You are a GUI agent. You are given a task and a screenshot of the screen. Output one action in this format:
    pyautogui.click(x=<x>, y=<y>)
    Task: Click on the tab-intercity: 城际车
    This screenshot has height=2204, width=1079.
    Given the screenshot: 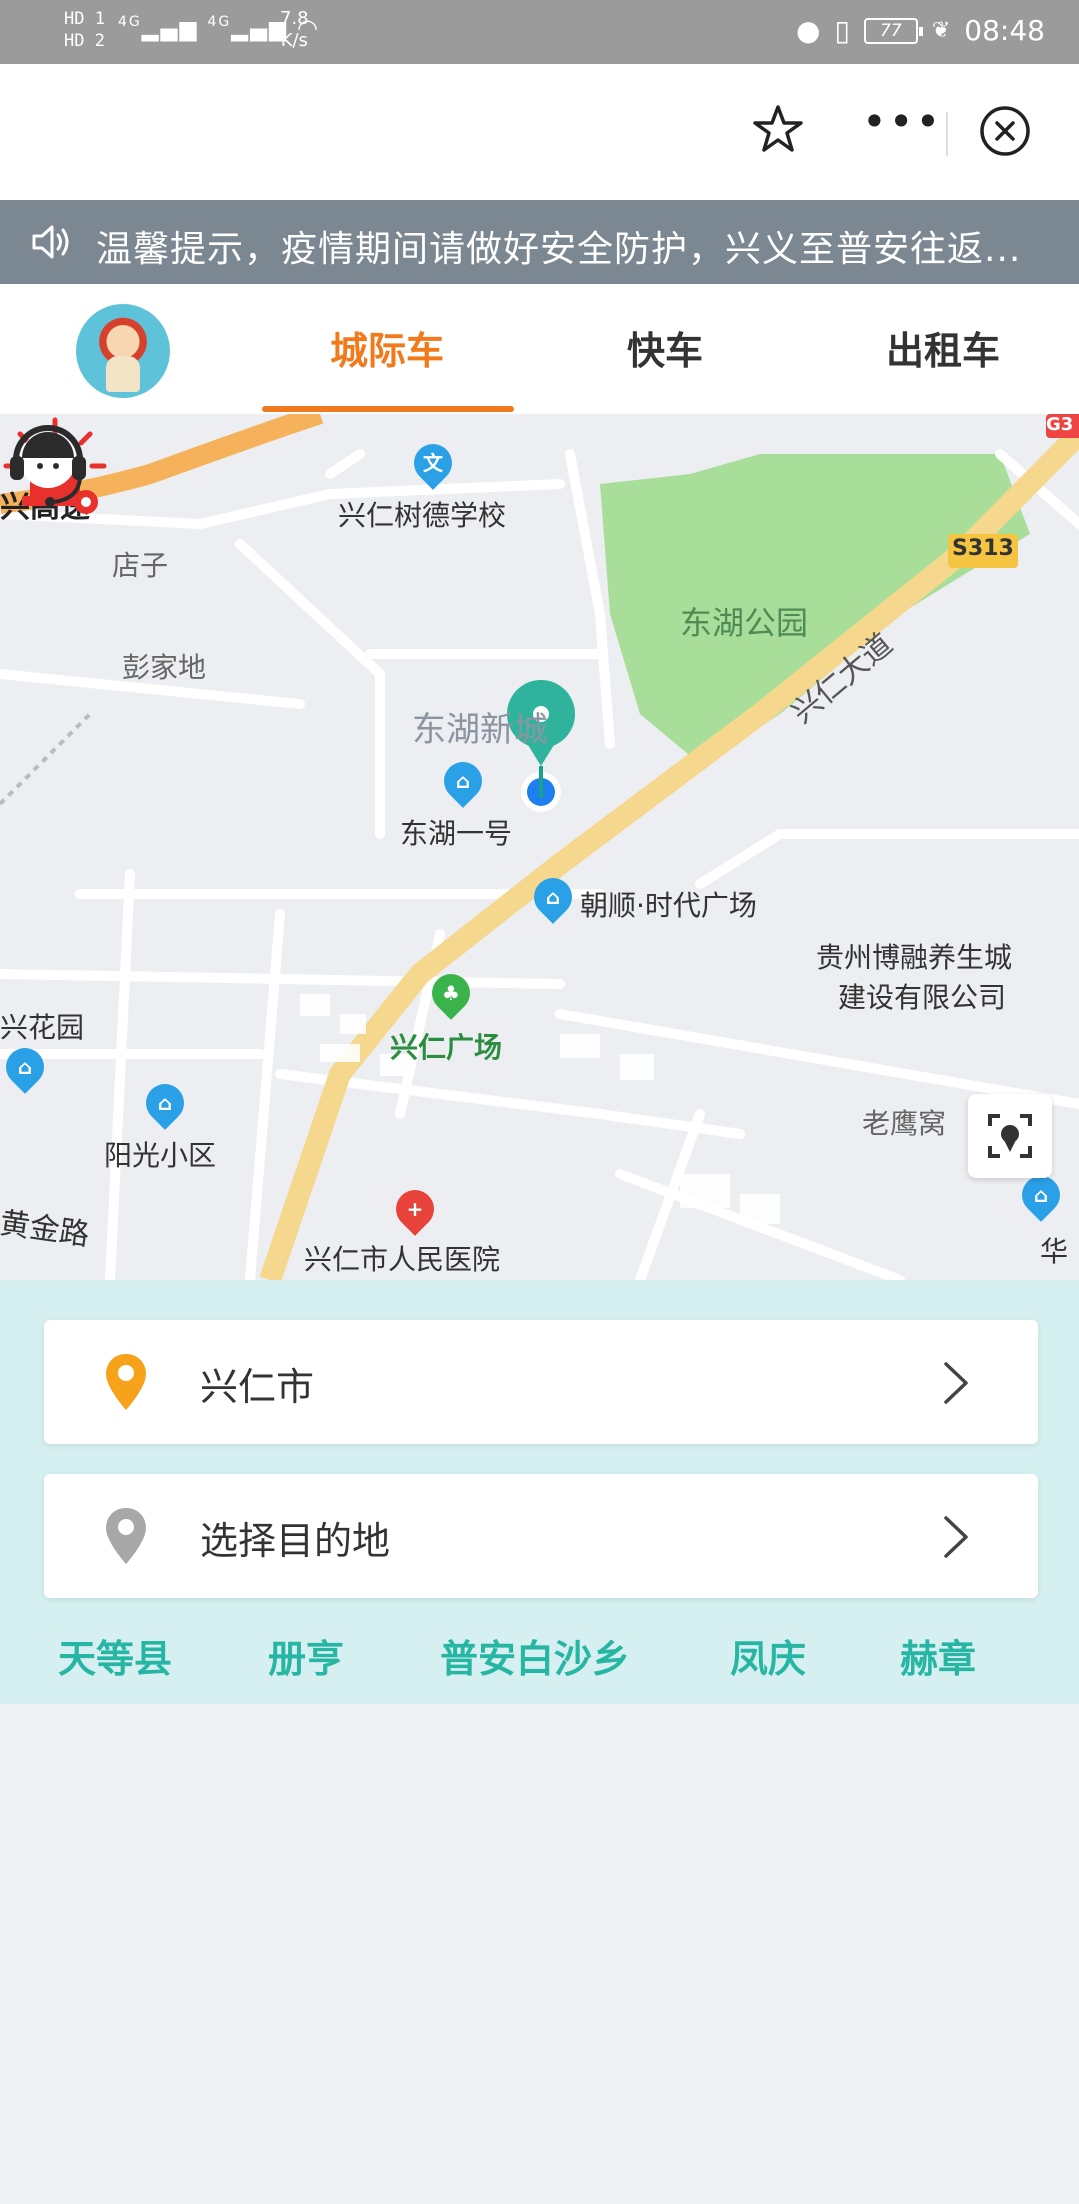 What is the action you would take?
    pyautogui.click(x=387, y=347)
    